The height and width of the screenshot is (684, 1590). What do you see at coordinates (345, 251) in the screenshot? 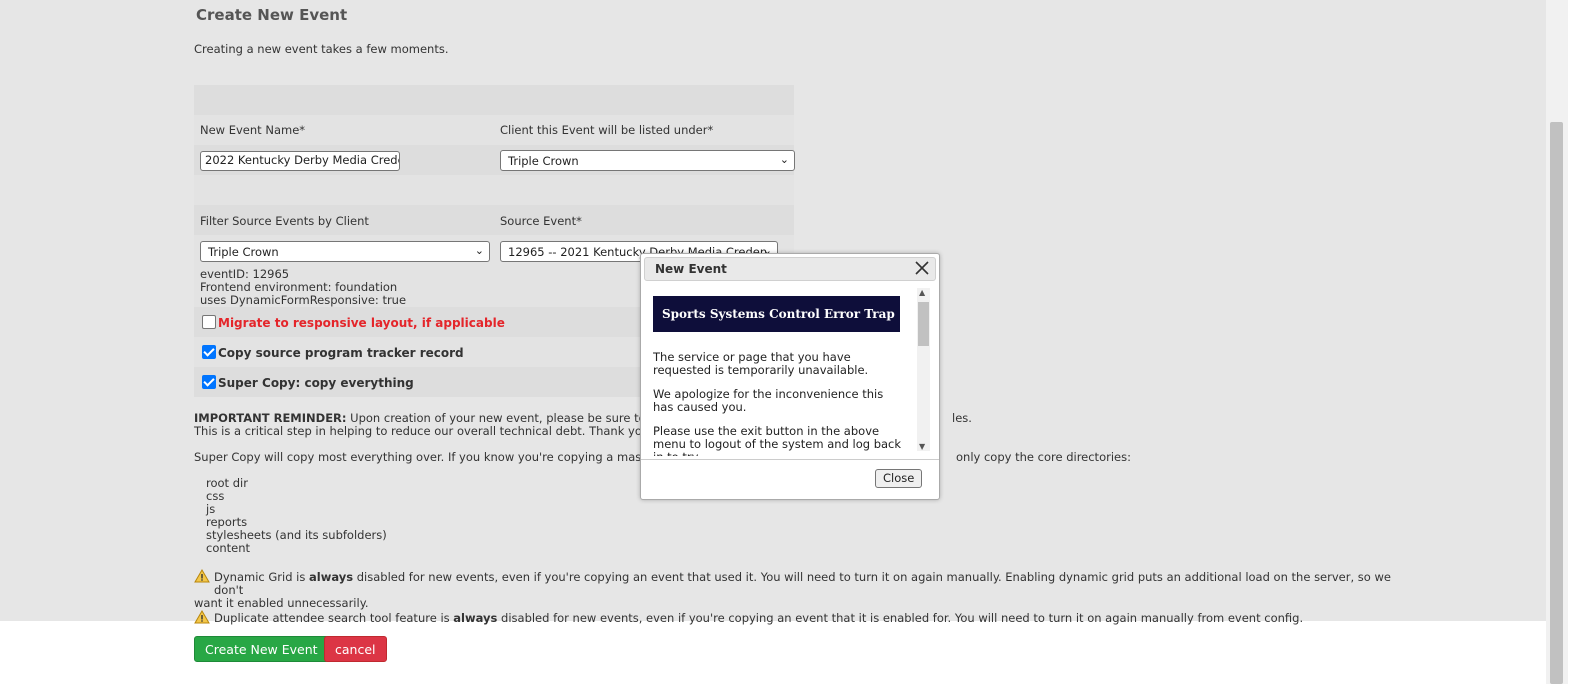
I see `filter-client-select: Triple Crown ⌄` at bounding box center [345, 251].